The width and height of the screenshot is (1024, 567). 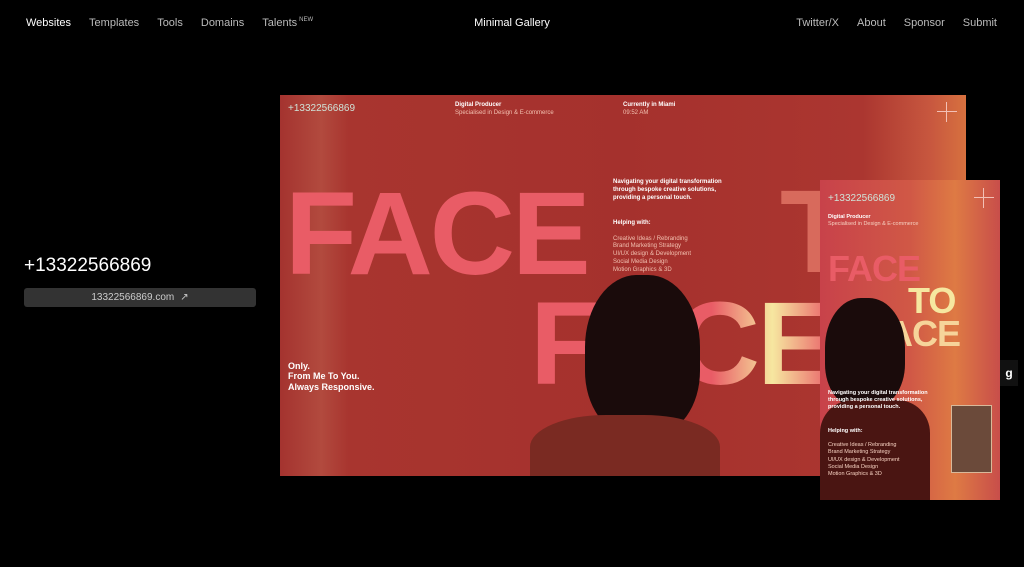 I want to click on nav-templates: Templates, so click(x=114, y=23).